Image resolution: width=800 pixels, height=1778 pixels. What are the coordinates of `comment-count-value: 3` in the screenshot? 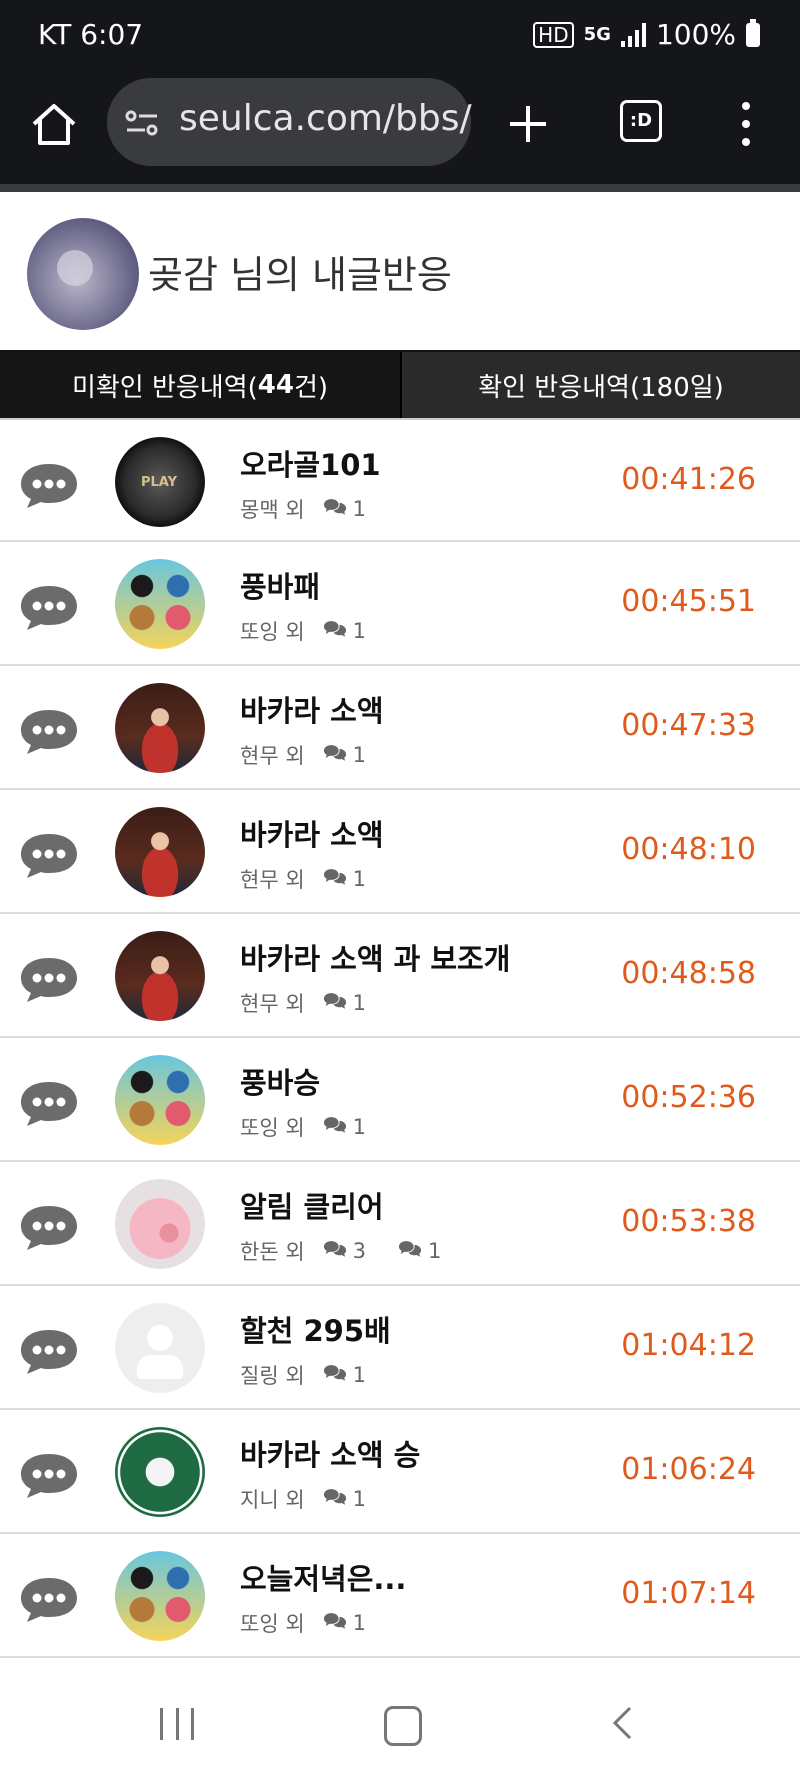 It's located at (359, 1251).